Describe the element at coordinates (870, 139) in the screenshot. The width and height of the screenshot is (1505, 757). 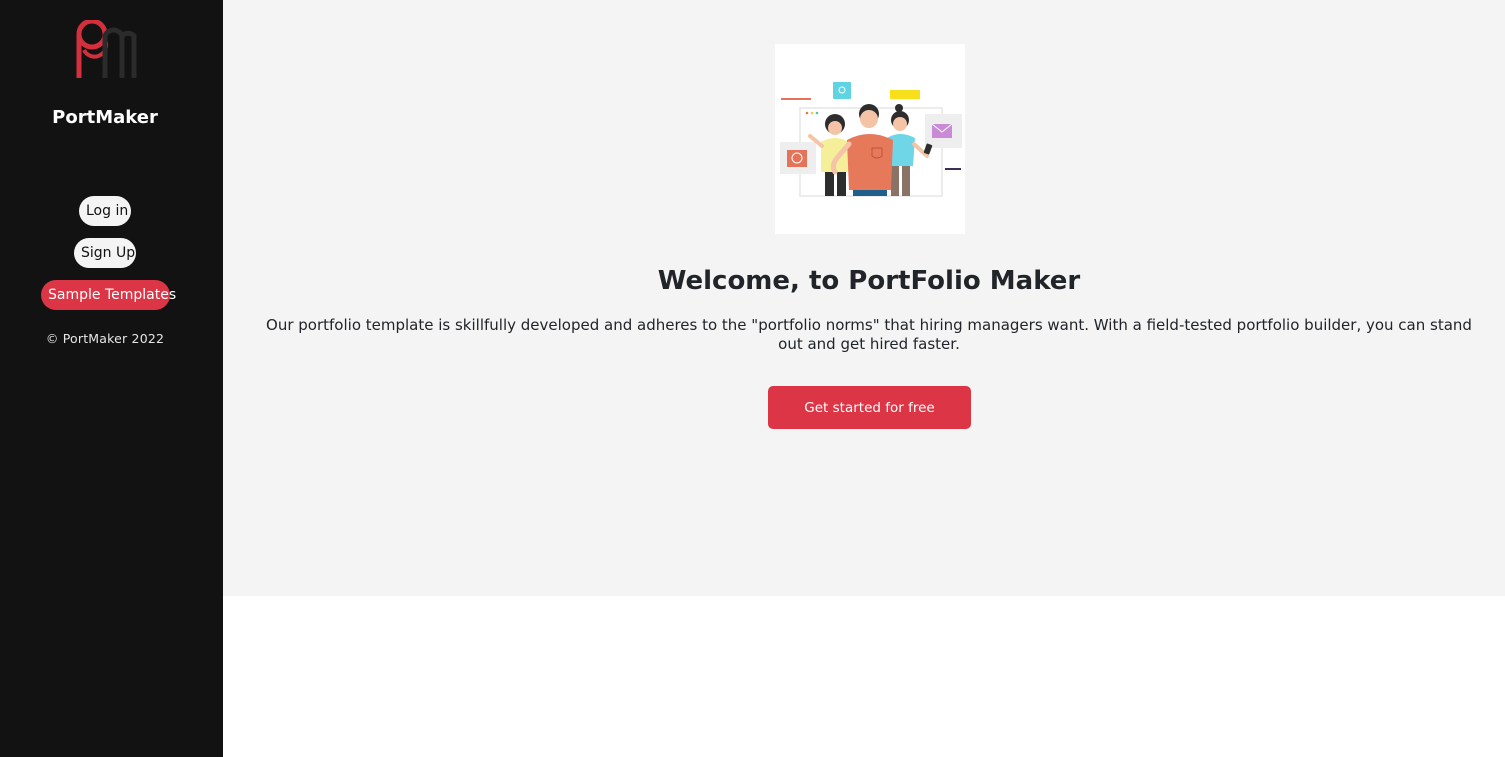
I see `team-illustration` at that location.